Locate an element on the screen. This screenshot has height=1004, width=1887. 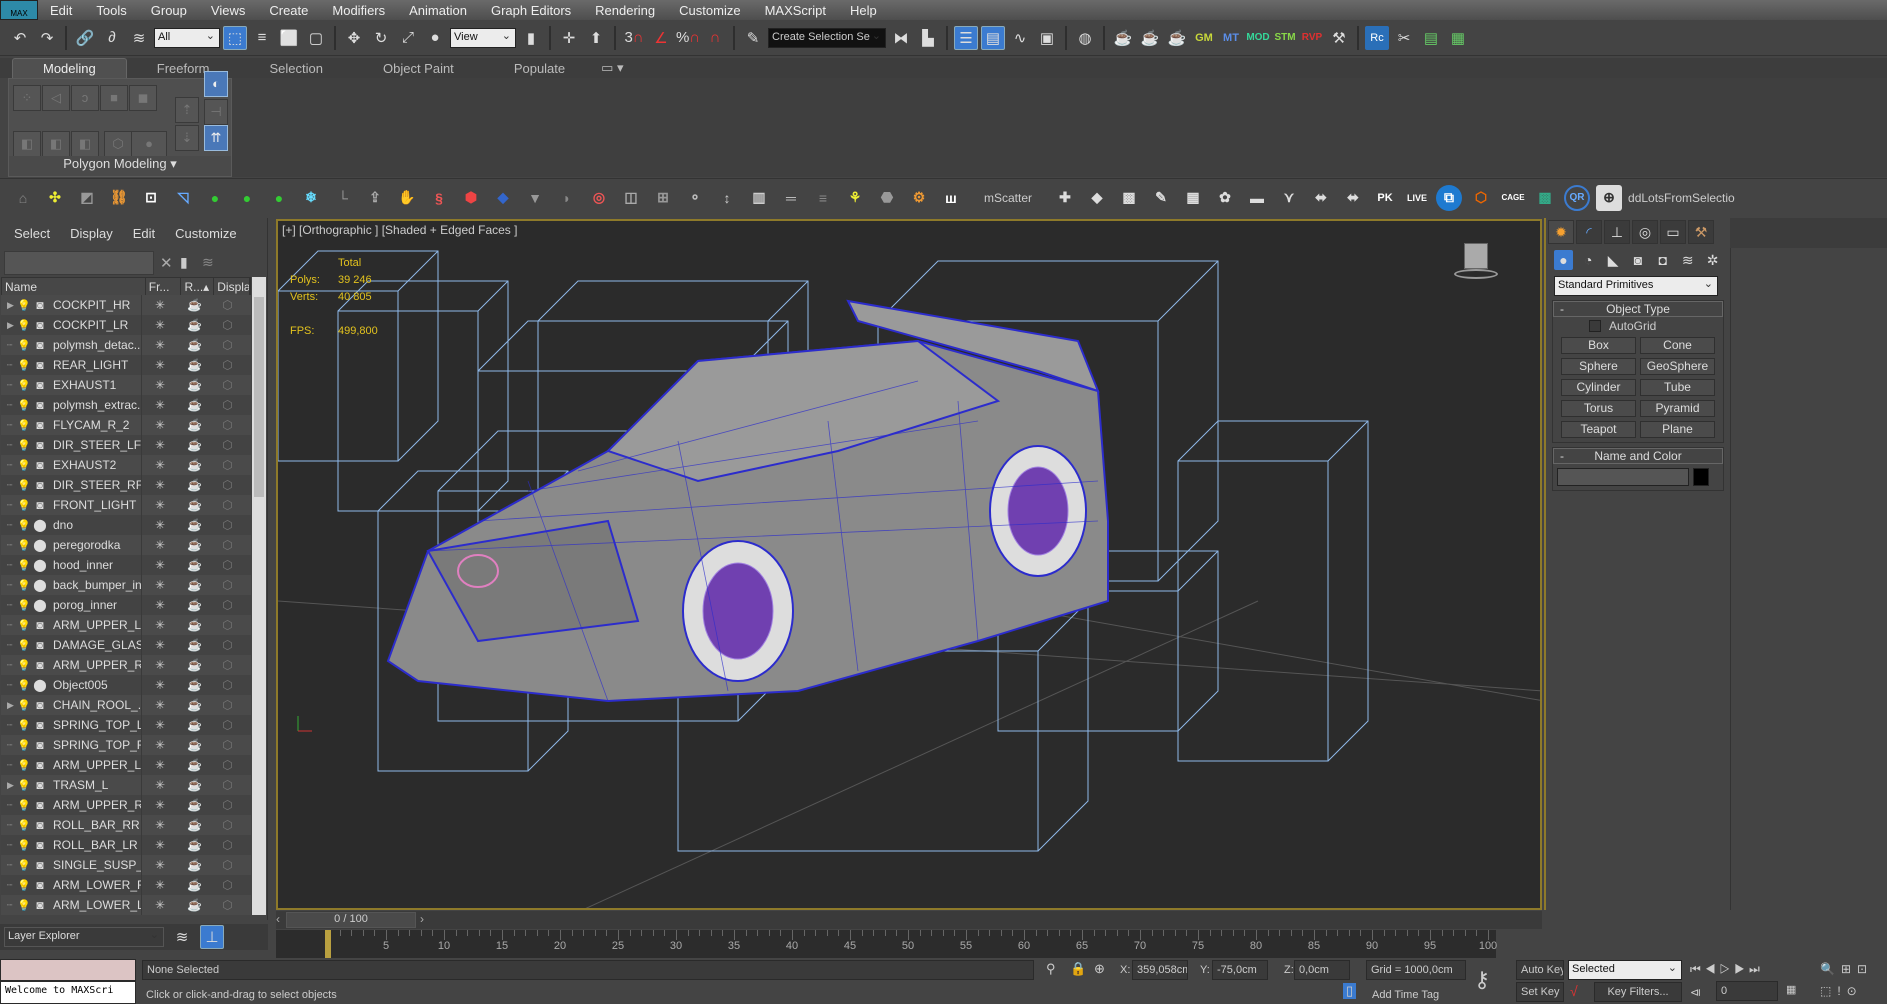
plugin-tool-29-icon: ⚙ is located at coordinates (919, 198).